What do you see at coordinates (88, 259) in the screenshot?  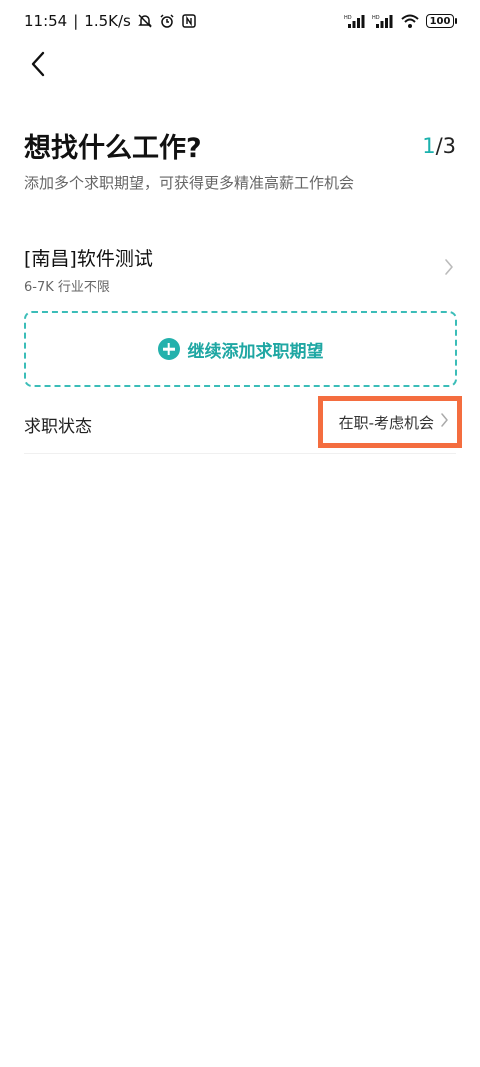 I see `expectation-title: [南昌]软件测试` at bounding box center [88, 259].